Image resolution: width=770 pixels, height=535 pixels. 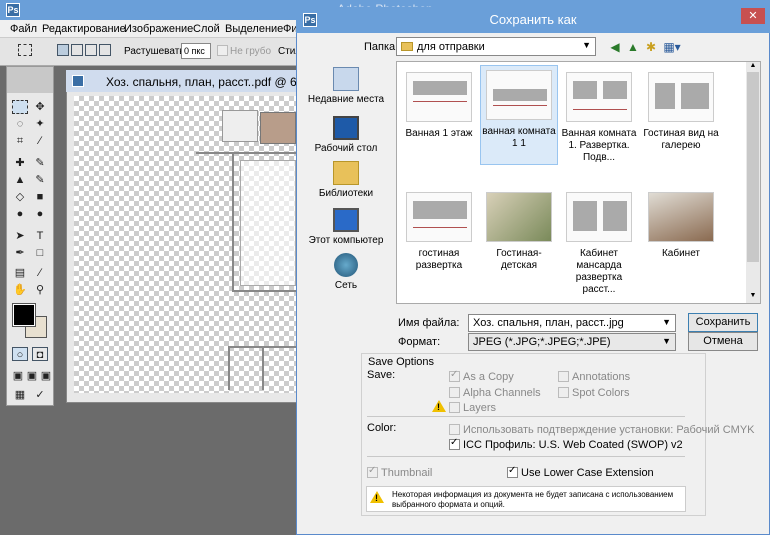 I want to click on jump-icon: ✓, so click(x=40, y=395).